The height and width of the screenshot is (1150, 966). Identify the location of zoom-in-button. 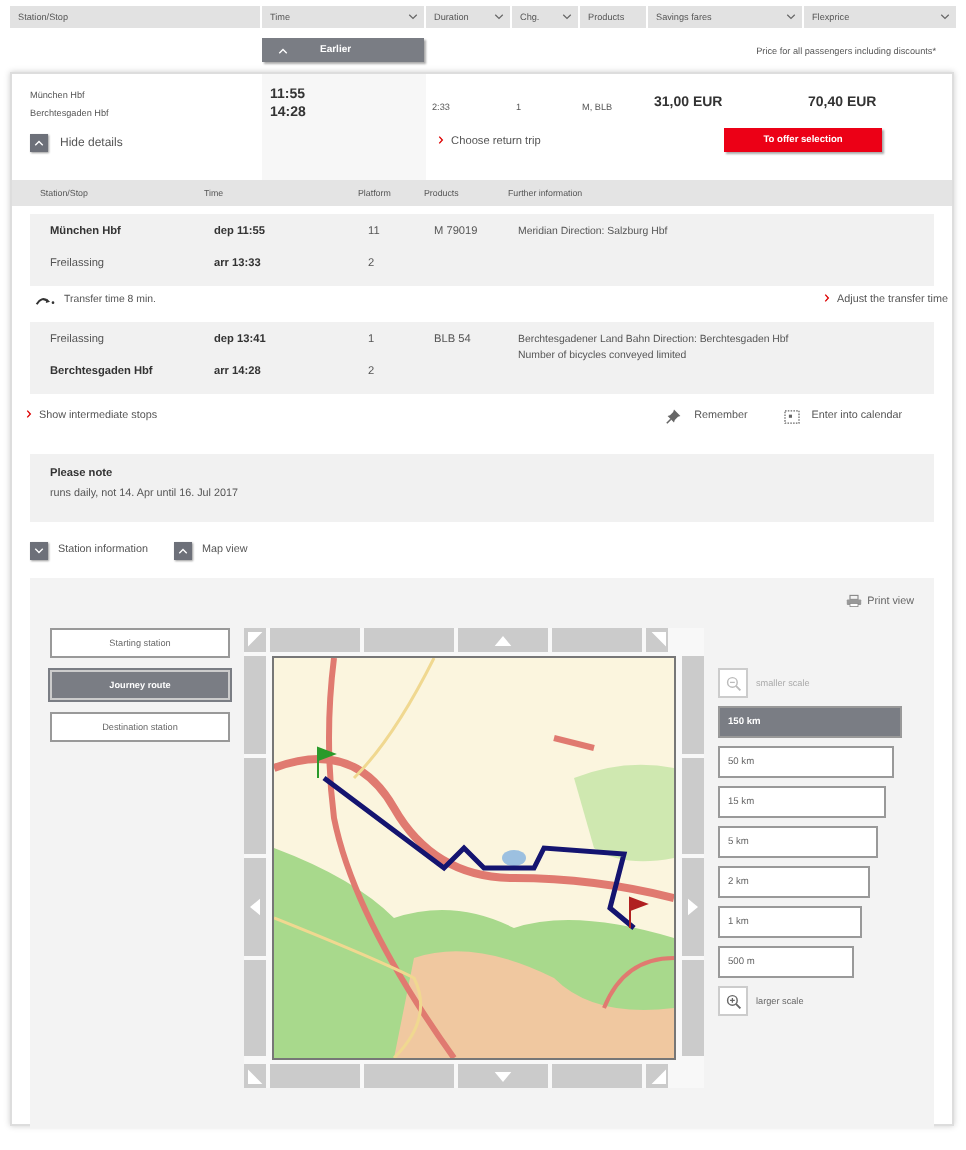
(733, 1001).